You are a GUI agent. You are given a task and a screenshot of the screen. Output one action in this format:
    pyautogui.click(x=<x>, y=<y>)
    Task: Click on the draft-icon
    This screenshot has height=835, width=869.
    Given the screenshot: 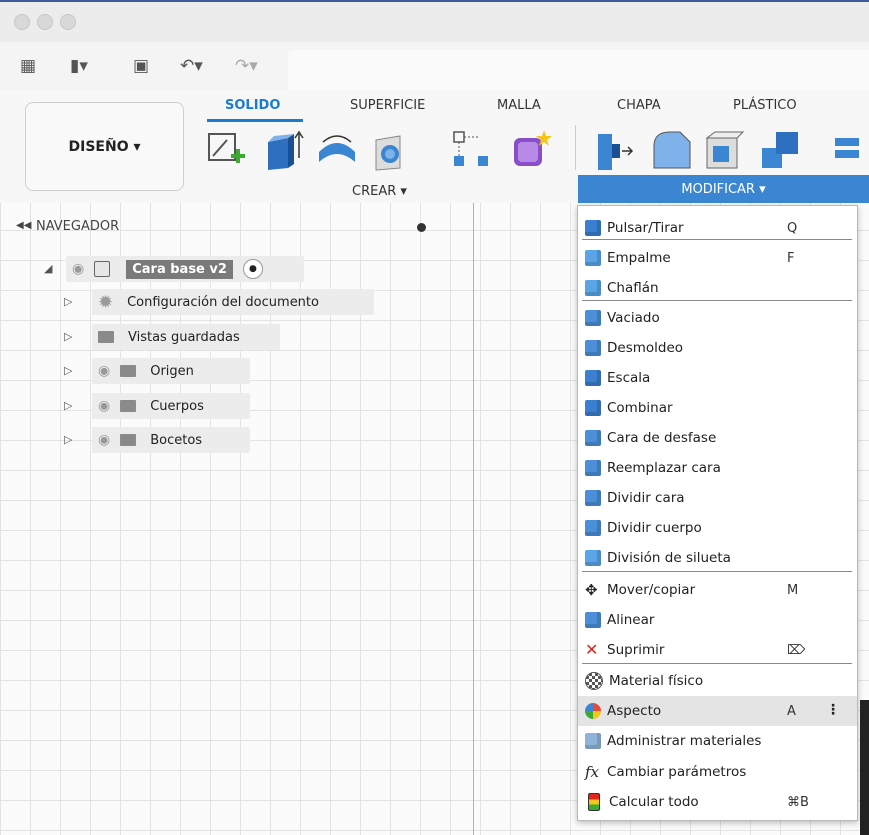 What is the action you would take?
    pyautogui.click(x=593, y=348)
    